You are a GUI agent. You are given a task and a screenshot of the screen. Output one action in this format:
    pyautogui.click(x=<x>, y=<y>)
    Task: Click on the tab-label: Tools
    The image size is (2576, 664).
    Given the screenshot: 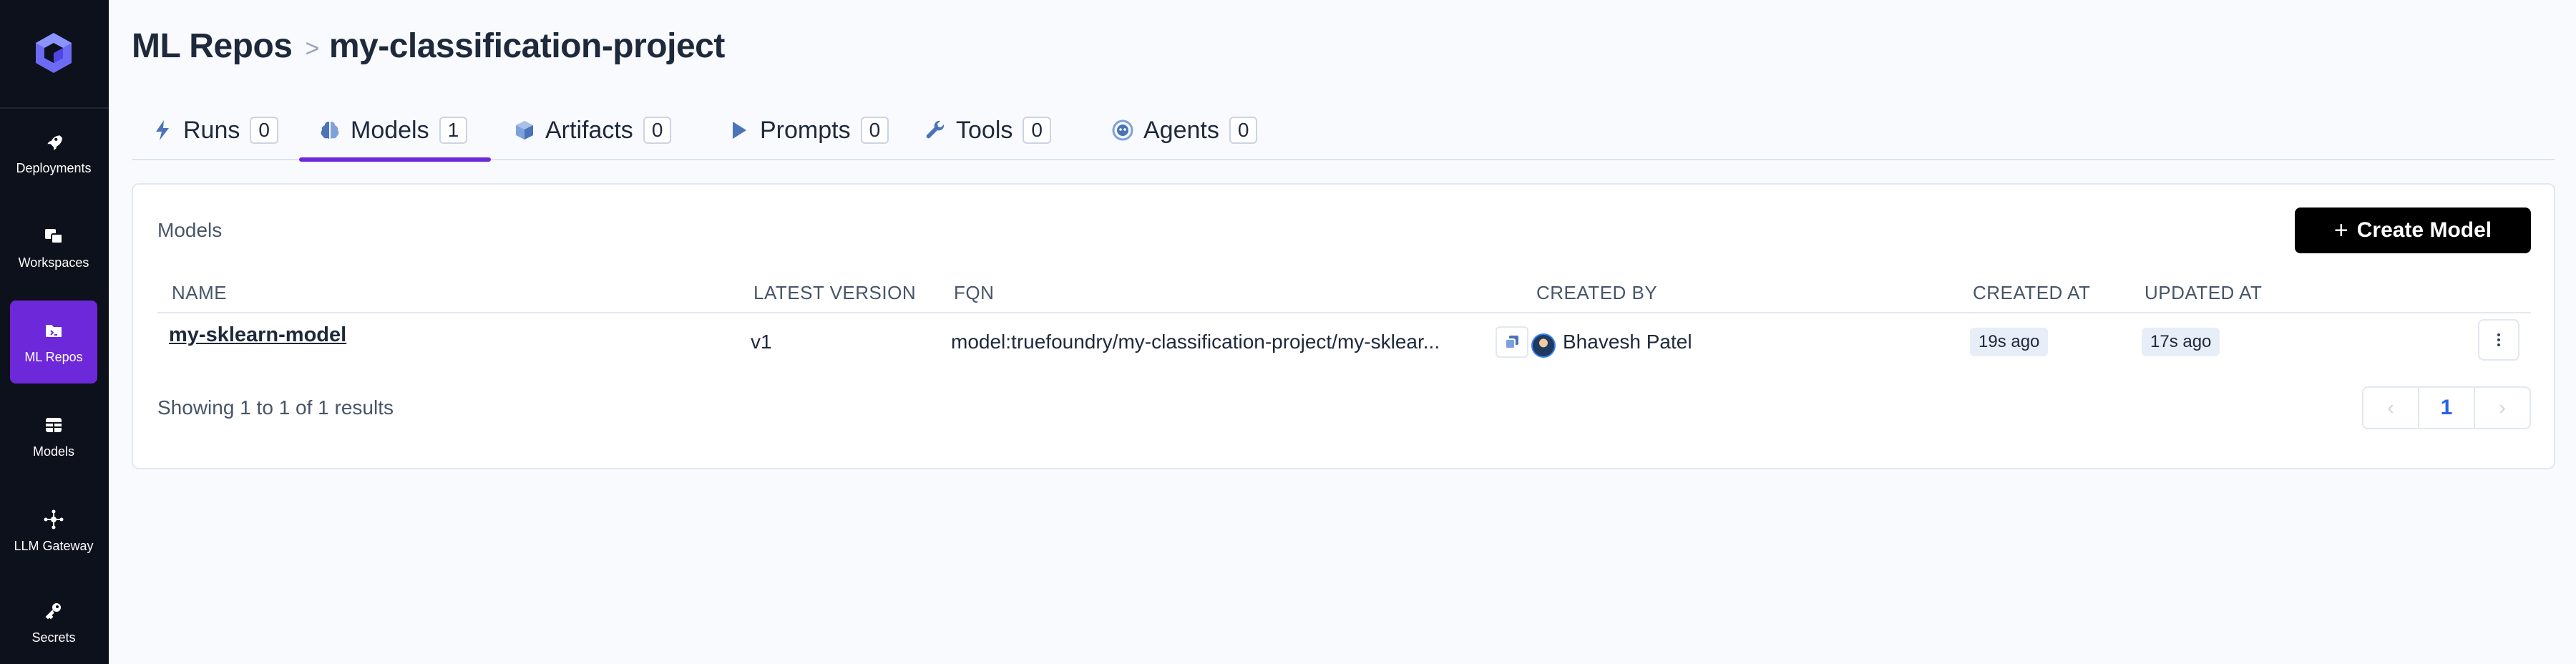 What is the action you would take?
    pyautogui.click(x=984, y=130)
    